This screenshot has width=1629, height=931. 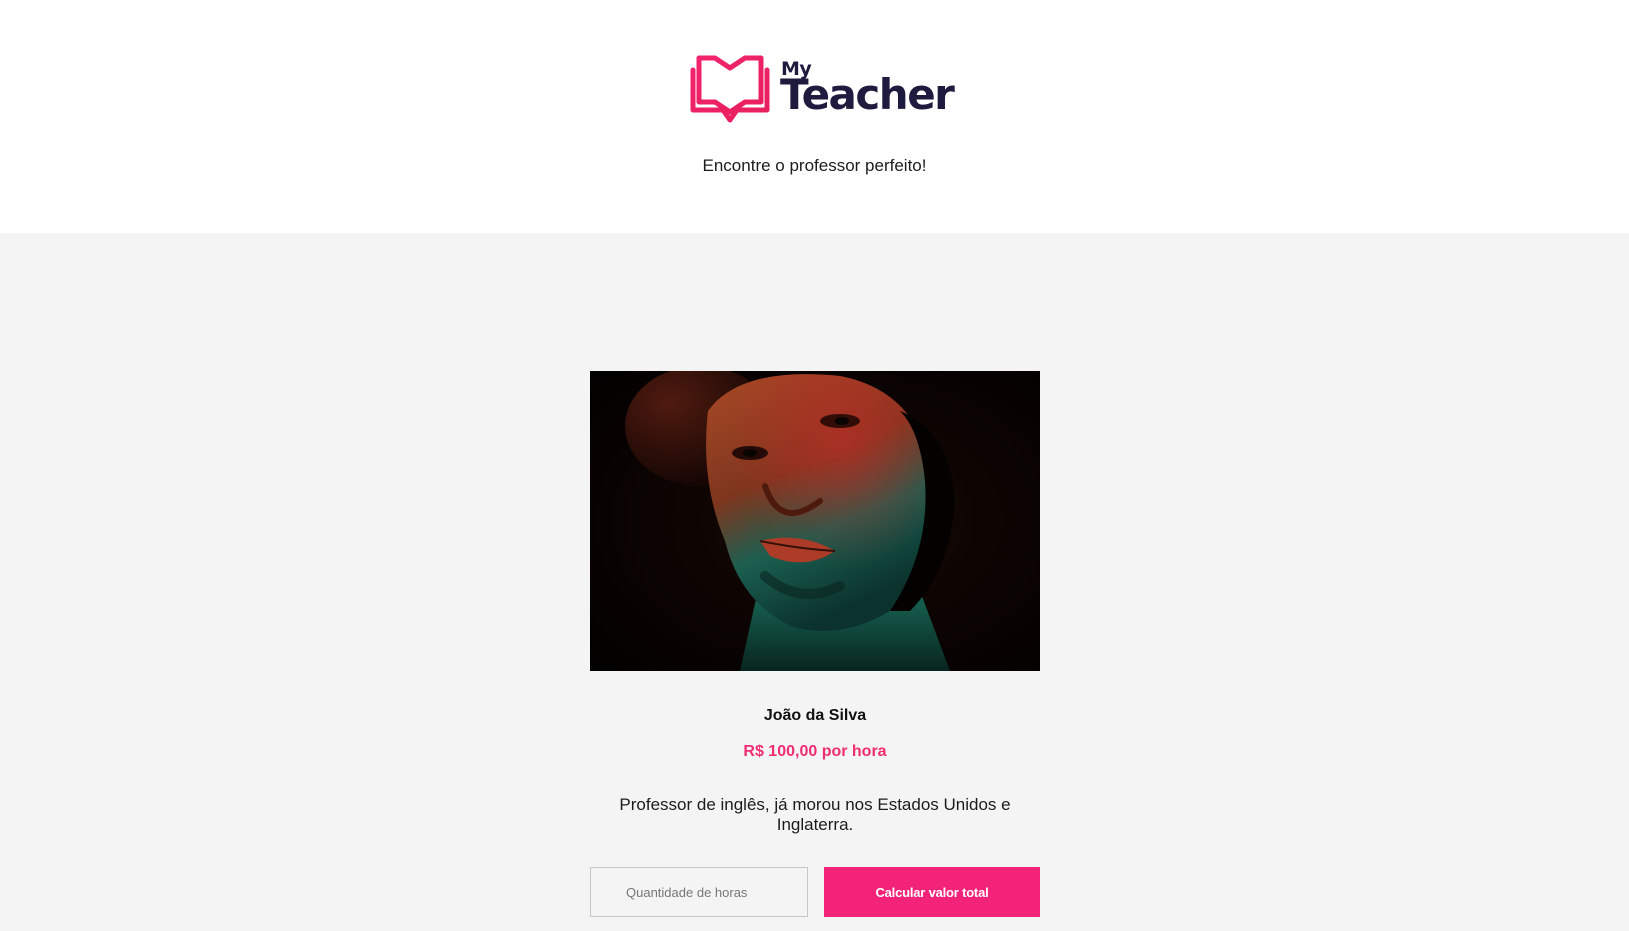 I want to click on logo: My Teacher, so click(x=822, y=90).